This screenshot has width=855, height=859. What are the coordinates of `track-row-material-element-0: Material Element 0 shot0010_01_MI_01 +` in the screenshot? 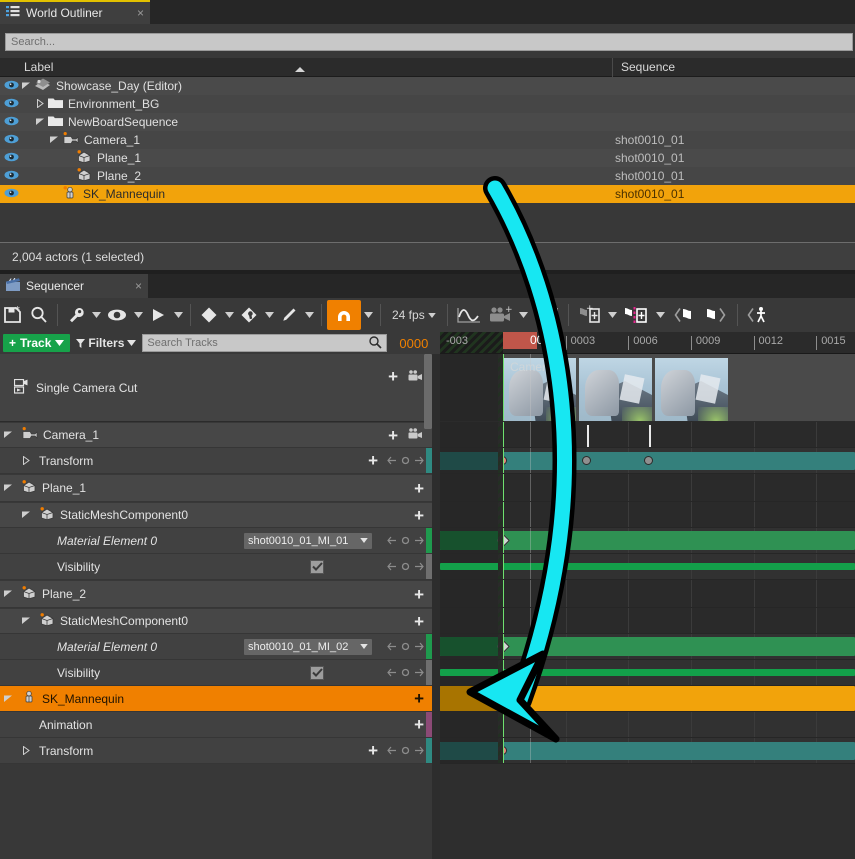 It's located at (216, 541).